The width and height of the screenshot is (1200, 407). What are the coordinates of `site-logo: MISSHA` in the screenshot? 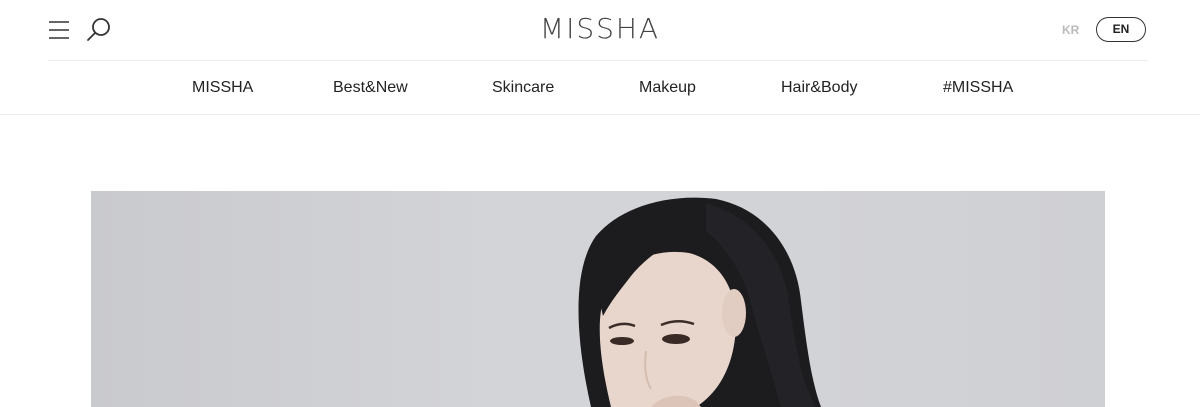 It's located at (600, 29).